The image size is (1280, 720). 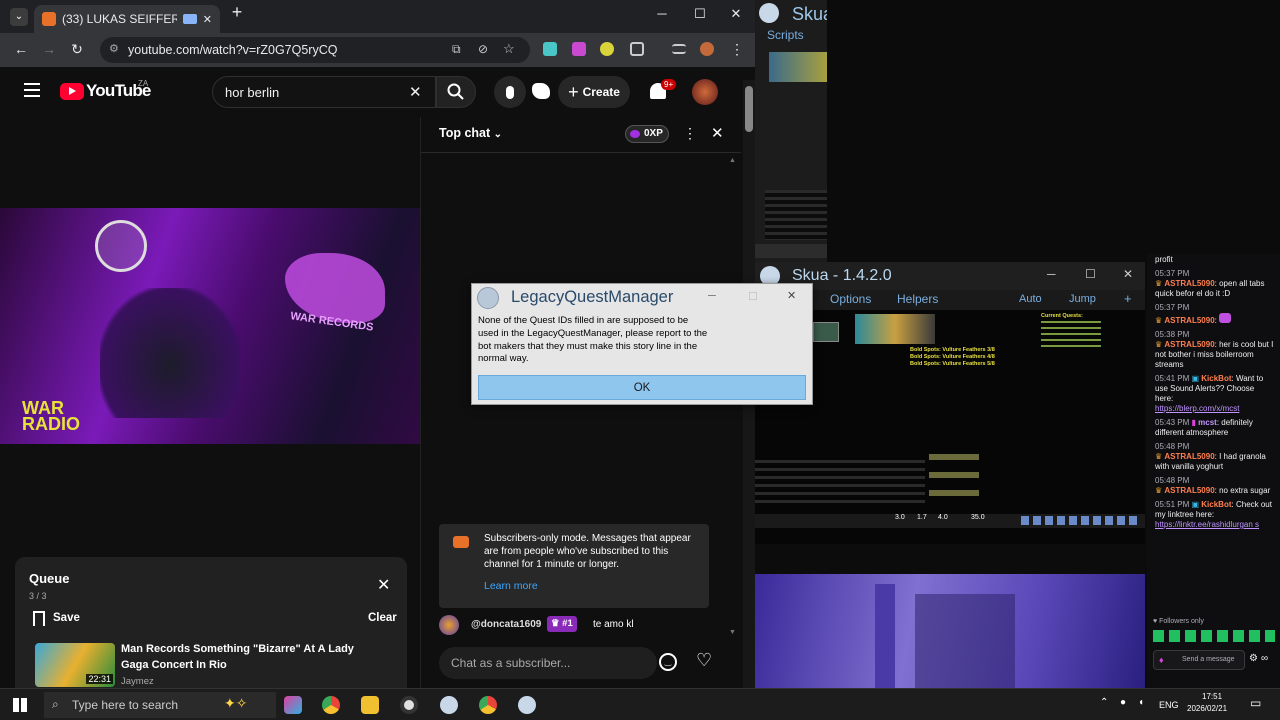 What do you see at coordinates (49, 49) in the screenshot?
I see `forward-icon: →` at bounding box center [49, 49].